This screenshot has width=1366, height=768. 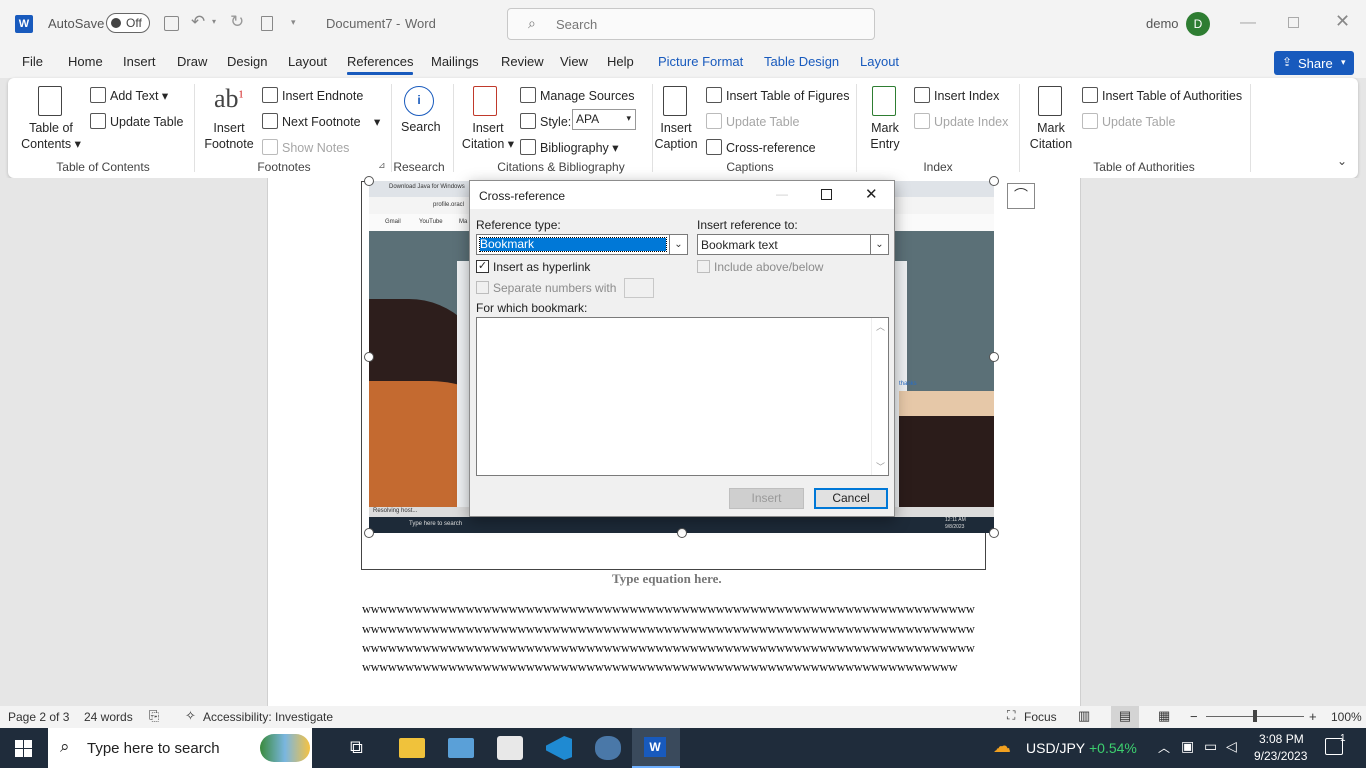 I want to click on file-explorer-icon, so click(x=412, y=748).